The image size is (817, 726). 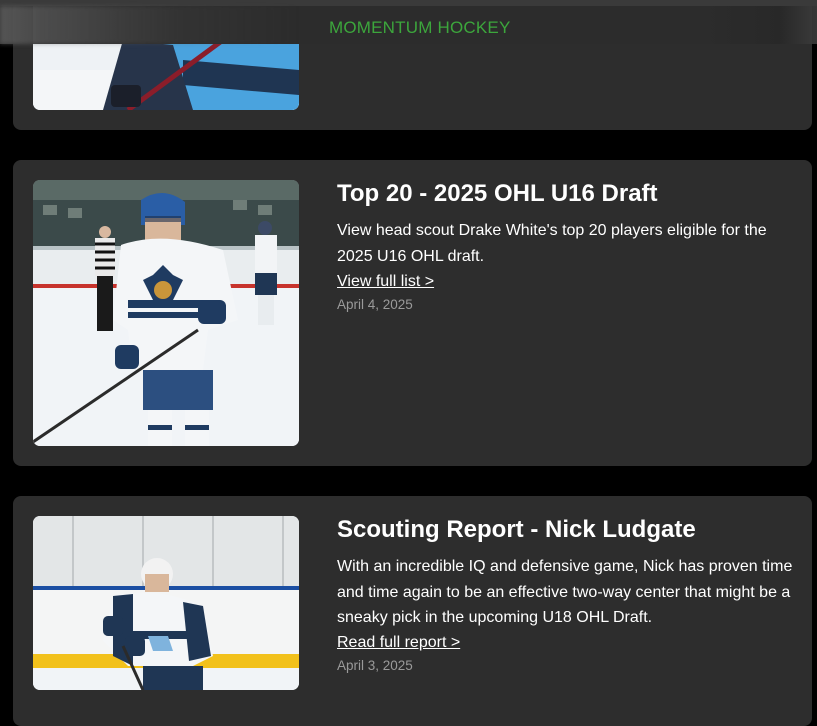 What do you see at coordinates (420, 28) in the screenshot?
I see `site-brand: MOMENTUM HOCKEY` at bounding box center [420, 28].